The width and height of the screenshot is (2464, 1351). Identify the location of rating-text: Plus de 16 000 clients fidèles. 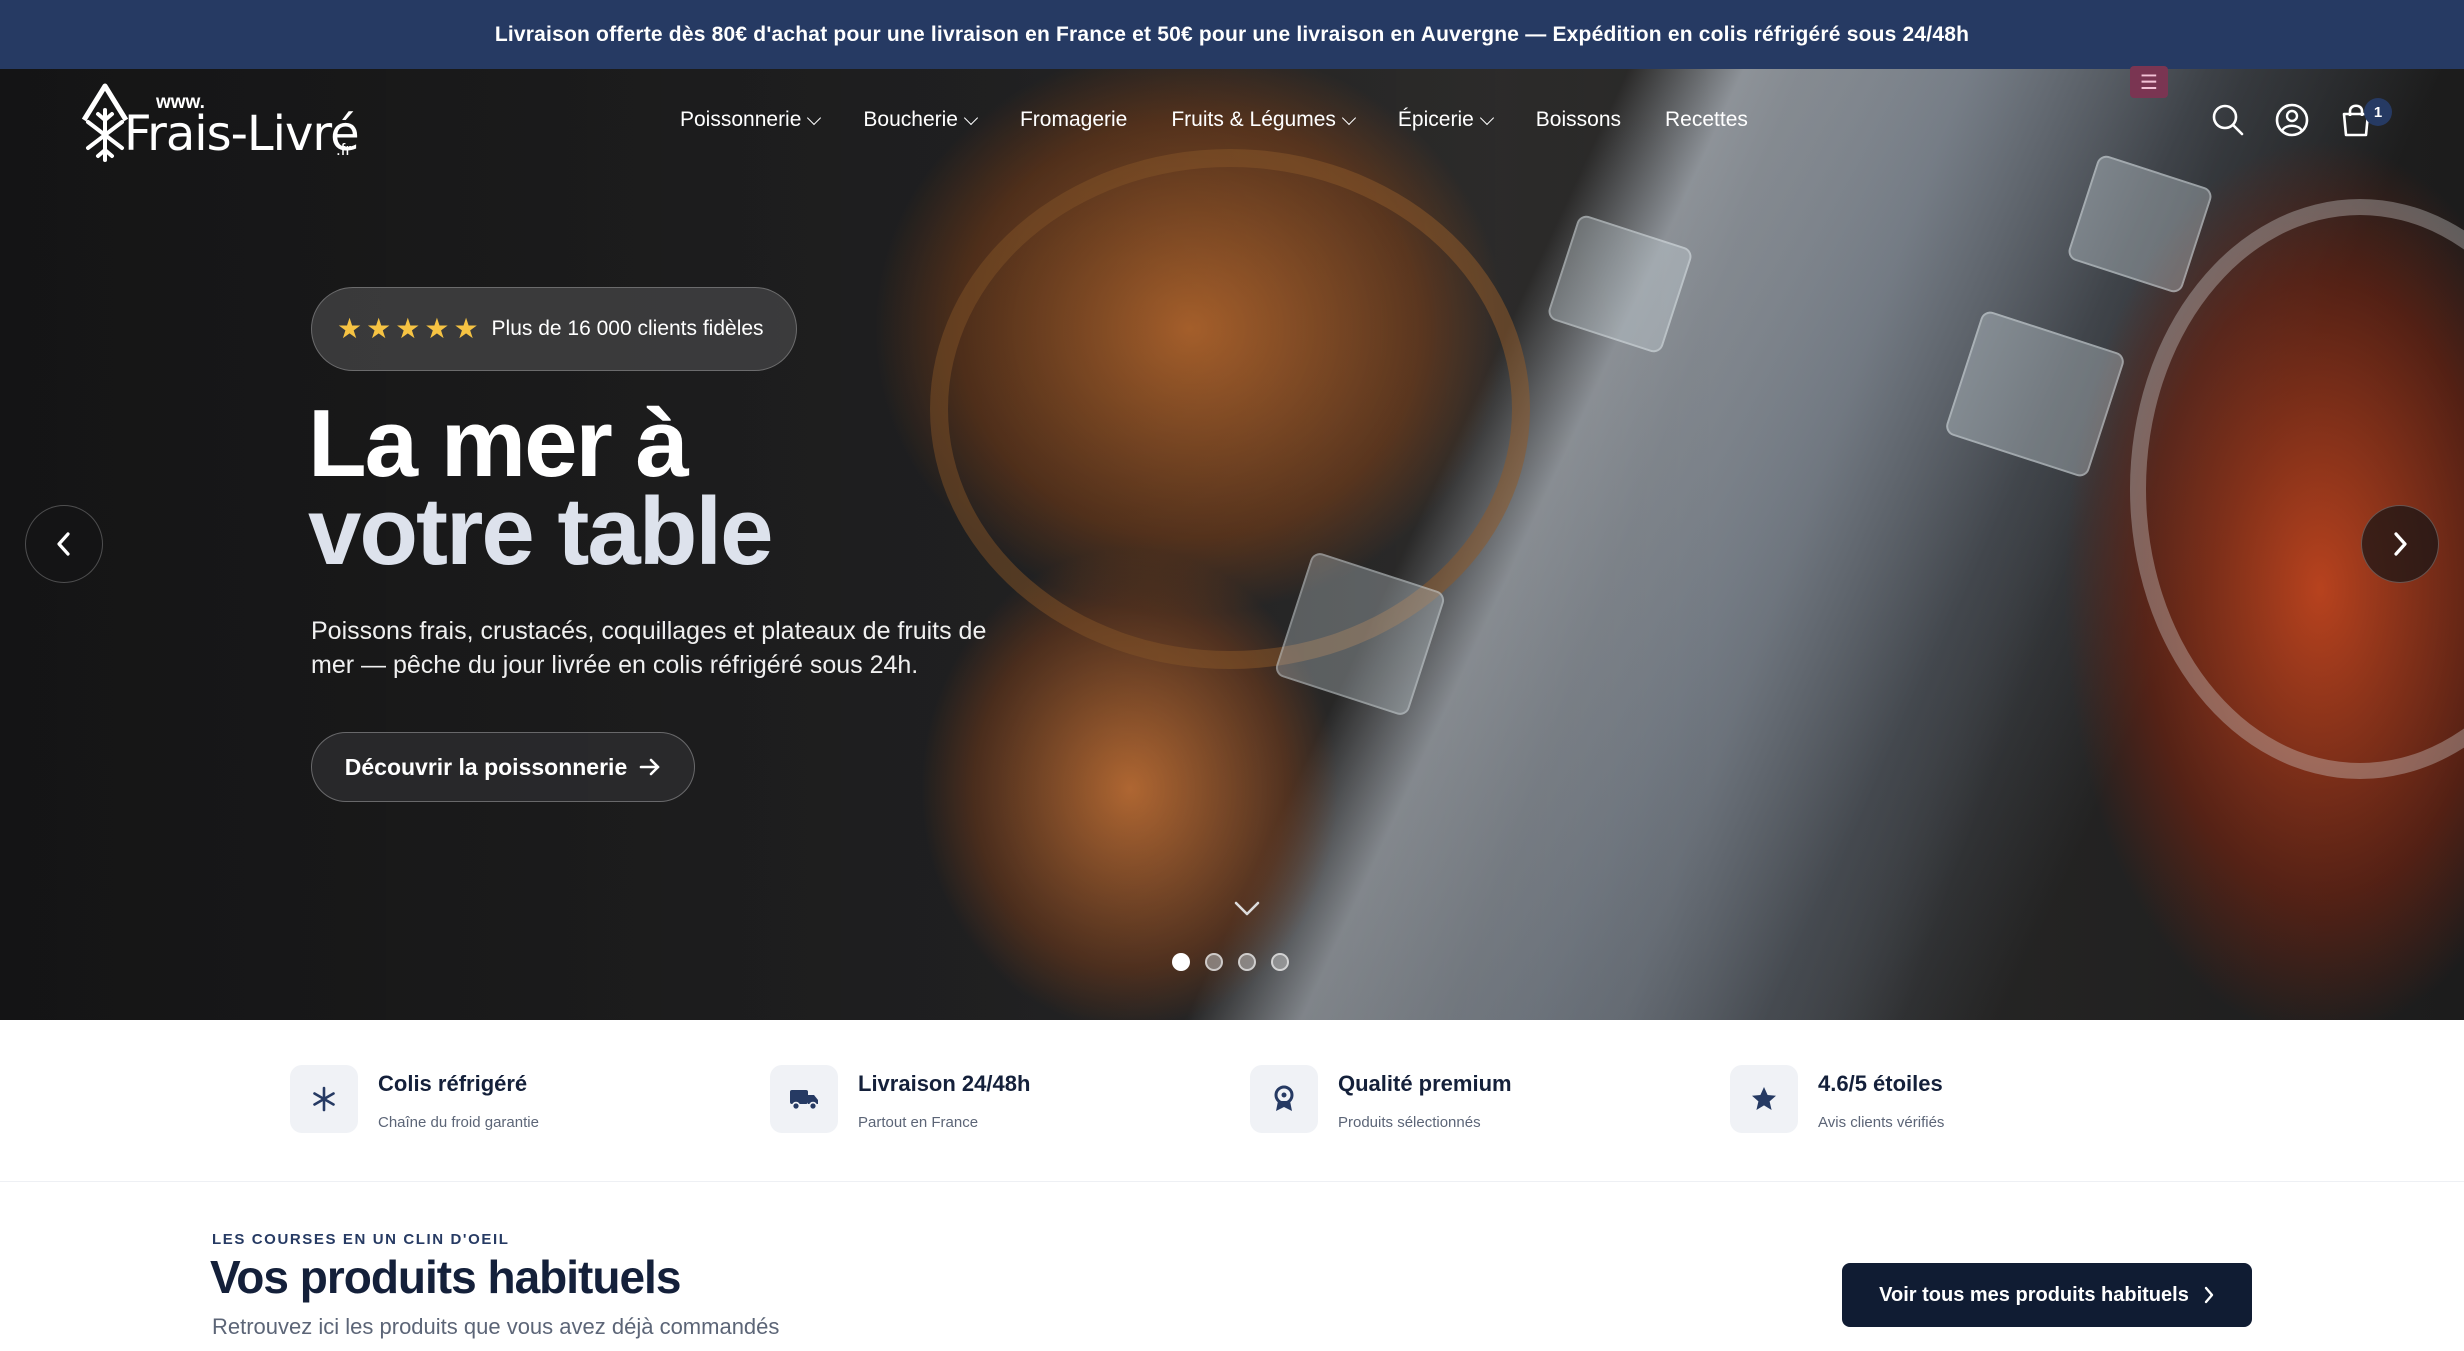
(627, 328).